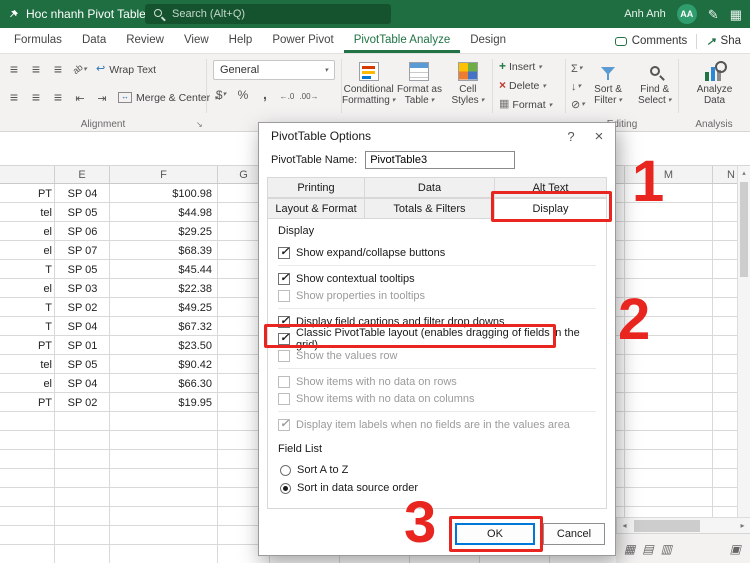 The width and height of the screenshot is (750, 563). Describe the element at coordinates (164, 403) in the screenshot. I see `sheet-cell: $19.95` at that location.